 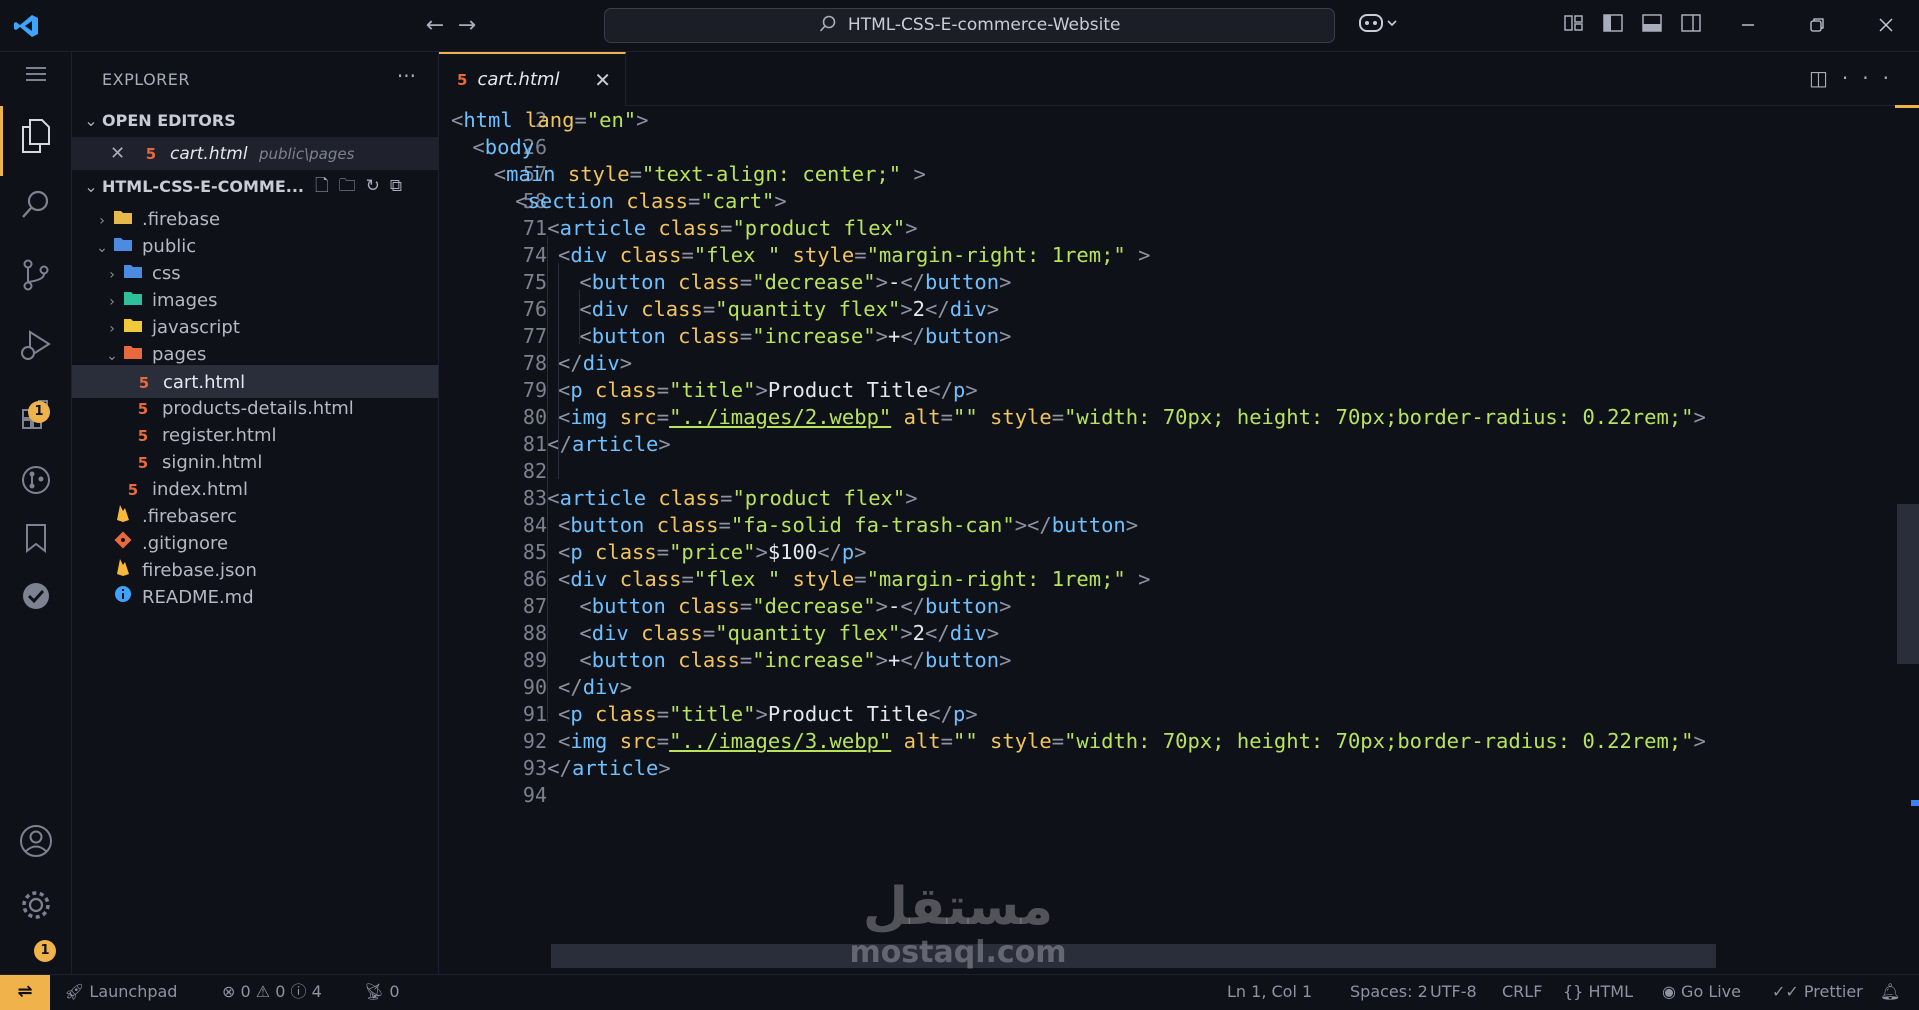 What do you see at coordinates (435, 26) in the screenshot?
I see `back-arrow-icon: ←` at bounding box center [435, 26].